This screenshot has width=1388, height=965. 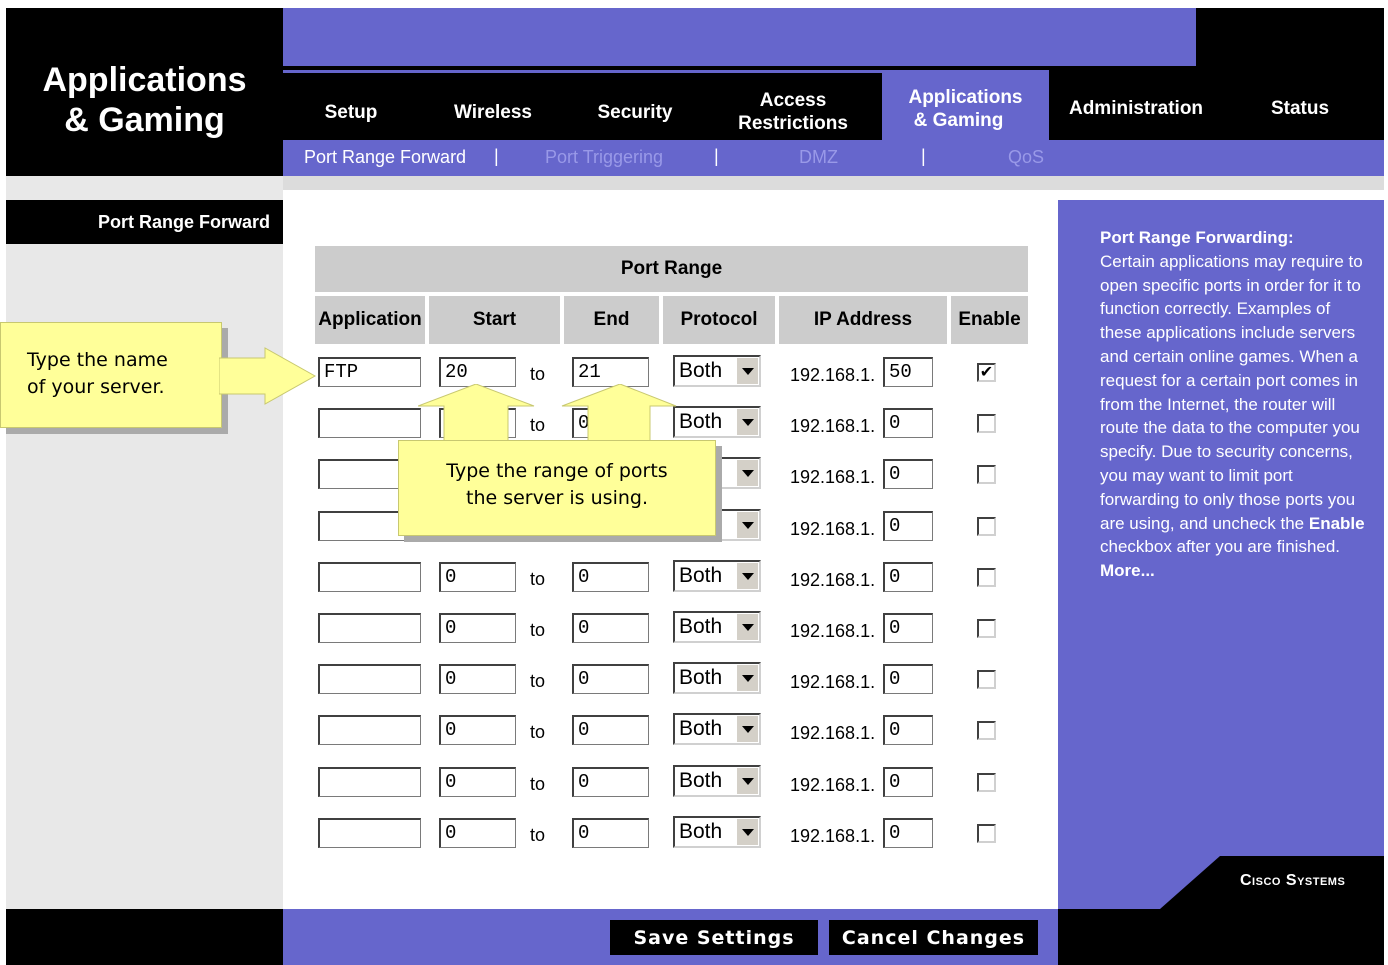 I want to click on name-callout-arrow, so click(x=268, y=376).